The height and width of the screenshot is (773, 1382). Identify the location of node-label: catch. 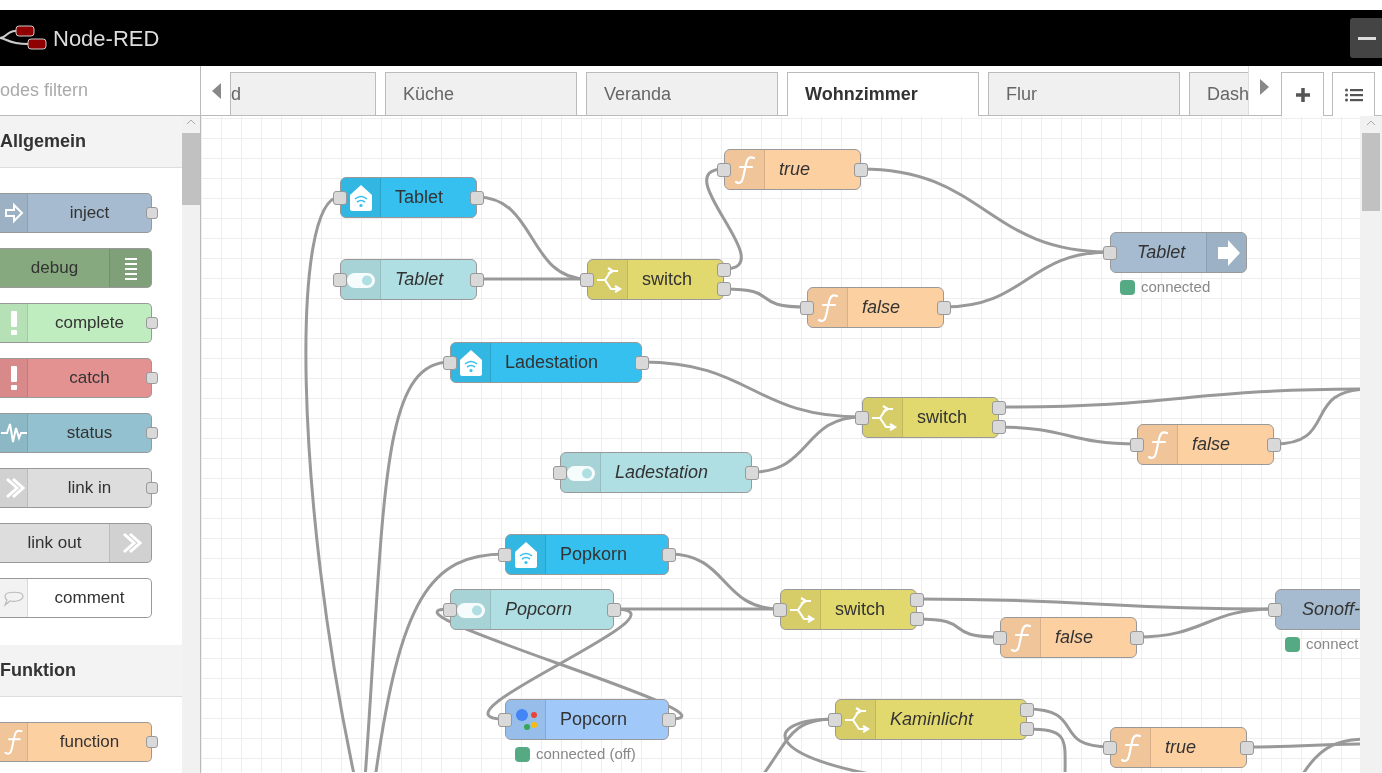
(89, 378).